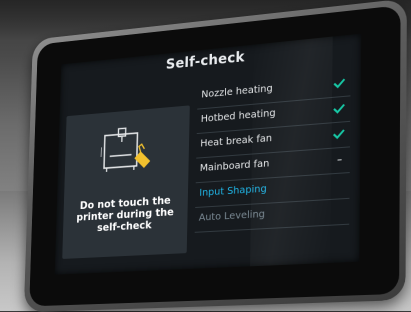 Image resolution: width=411 pixels, height=312 pixels. What do you see at coordinates (127, 152) in the screenshot?
I see `printer-icon` at bounding box center [127, 152].